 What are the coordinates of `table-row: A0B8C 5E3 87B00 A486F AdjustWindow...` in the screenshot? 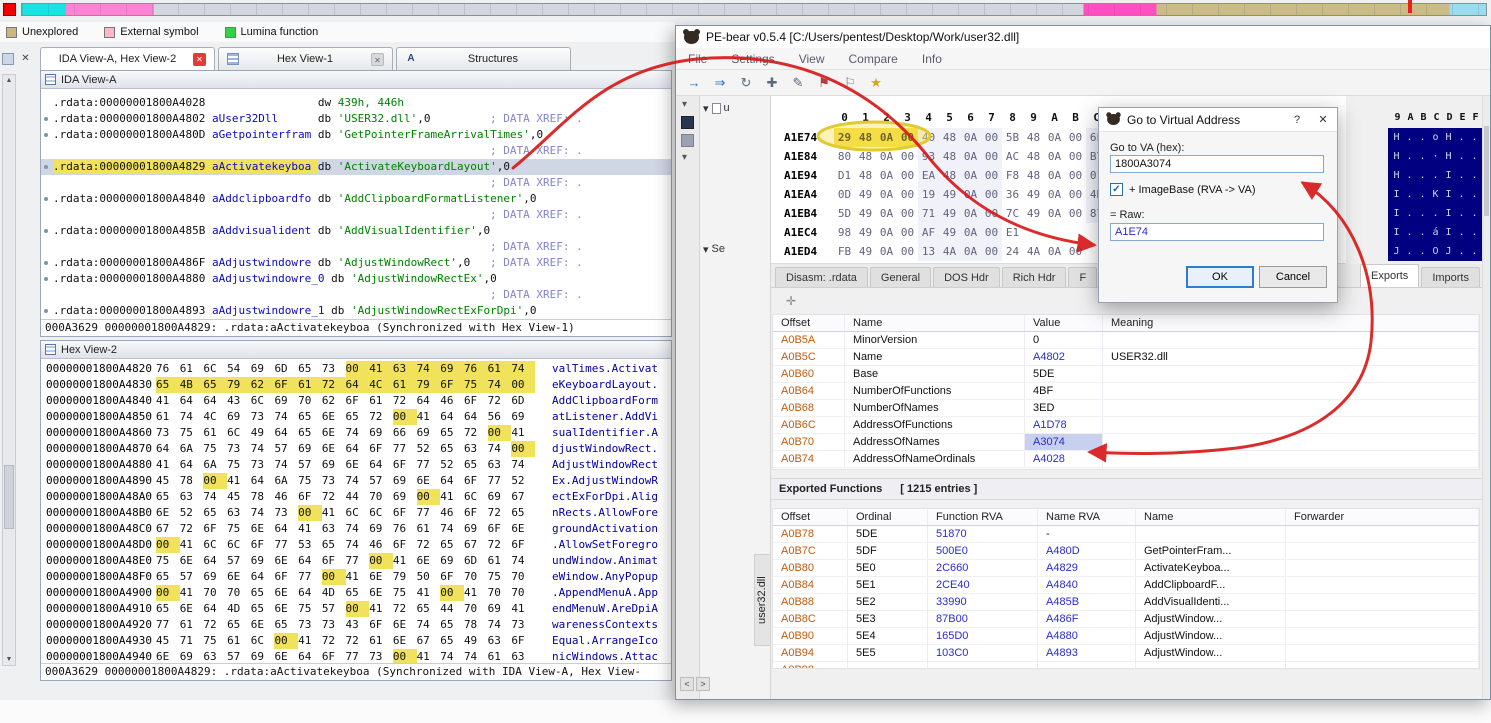 It's located at (1126, 619).